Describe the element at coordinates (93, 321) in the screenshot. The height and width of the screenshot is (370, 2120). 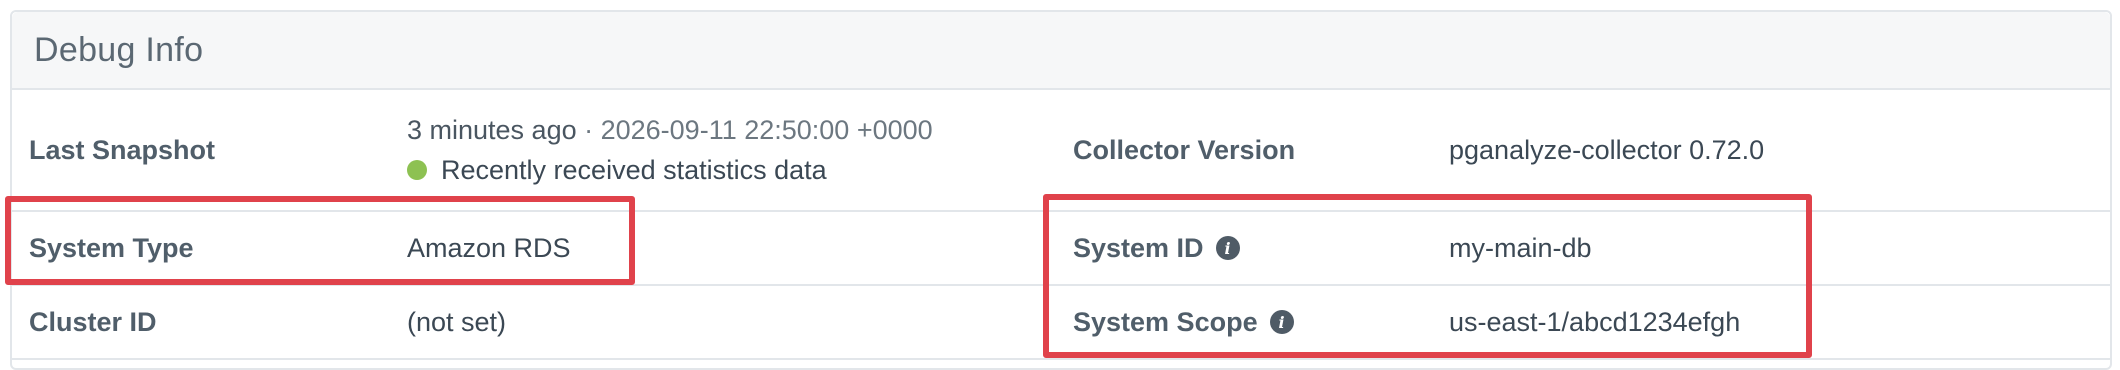
I see `cluster-id-label: Cluster ID` at that location.